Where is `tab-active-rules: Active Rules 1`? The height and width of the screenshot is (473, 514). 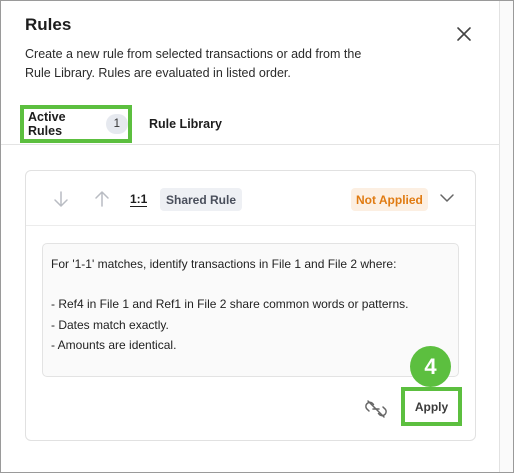 tab-active-rules: Active Rules 1 is located at coordinates (76, 124).